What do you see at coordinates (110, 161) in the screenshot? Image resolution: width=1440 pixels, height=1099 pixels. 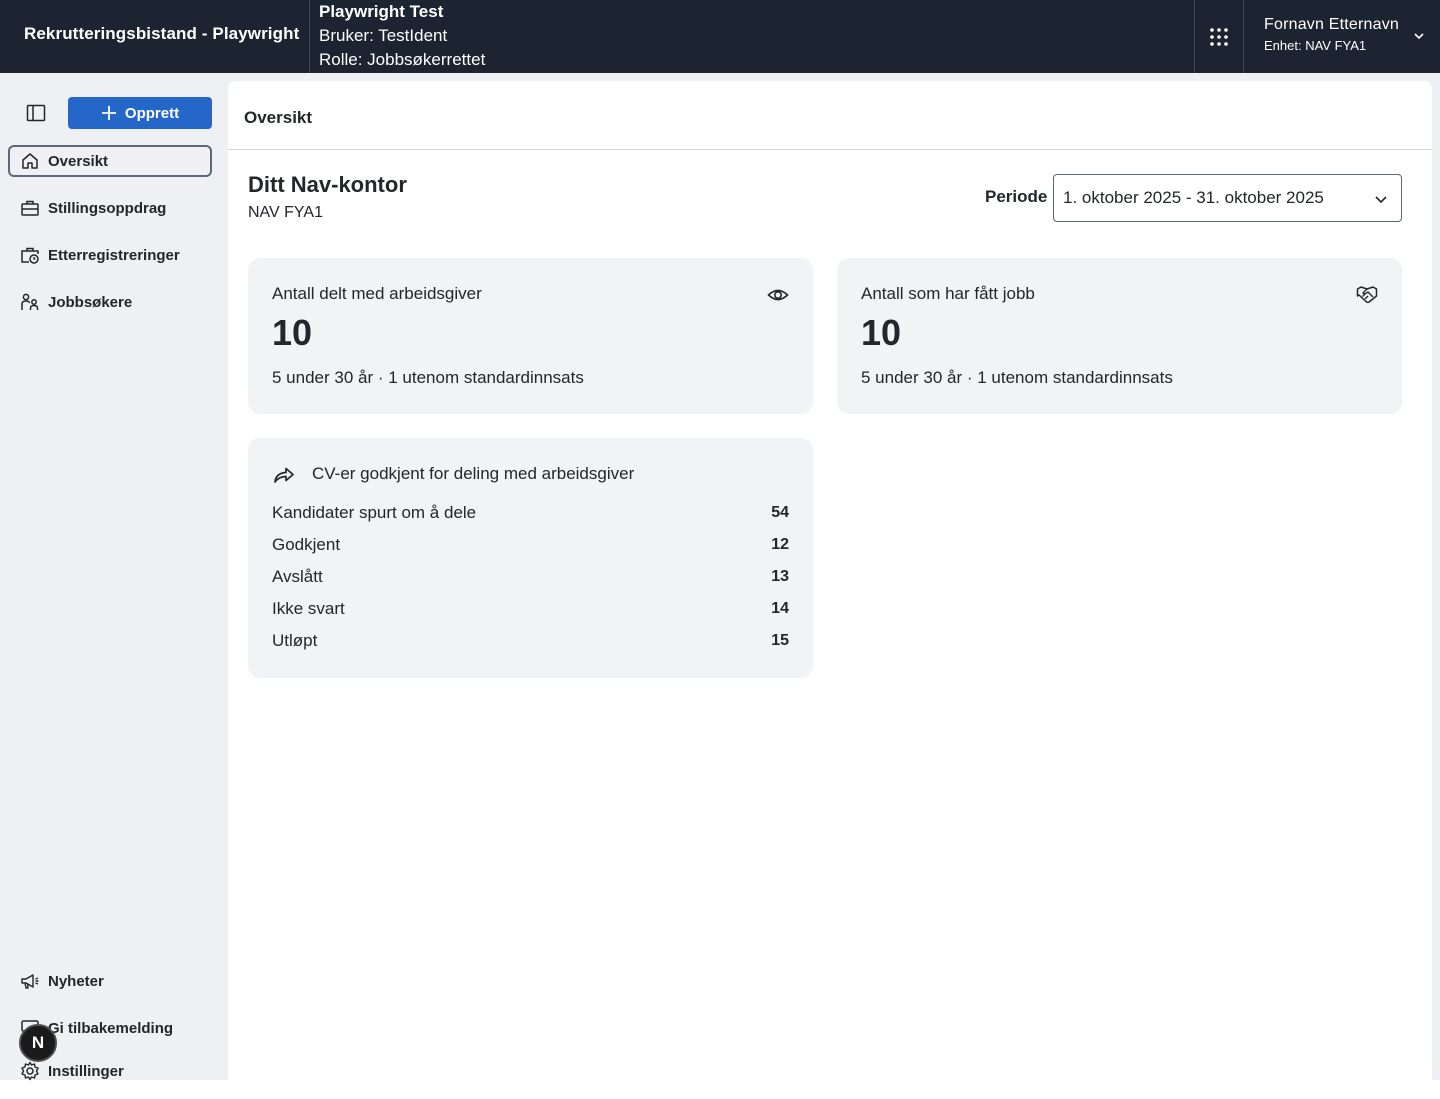 I see `sidebar-item-oversikt: Oversikt` at bounding box center [110, 161].